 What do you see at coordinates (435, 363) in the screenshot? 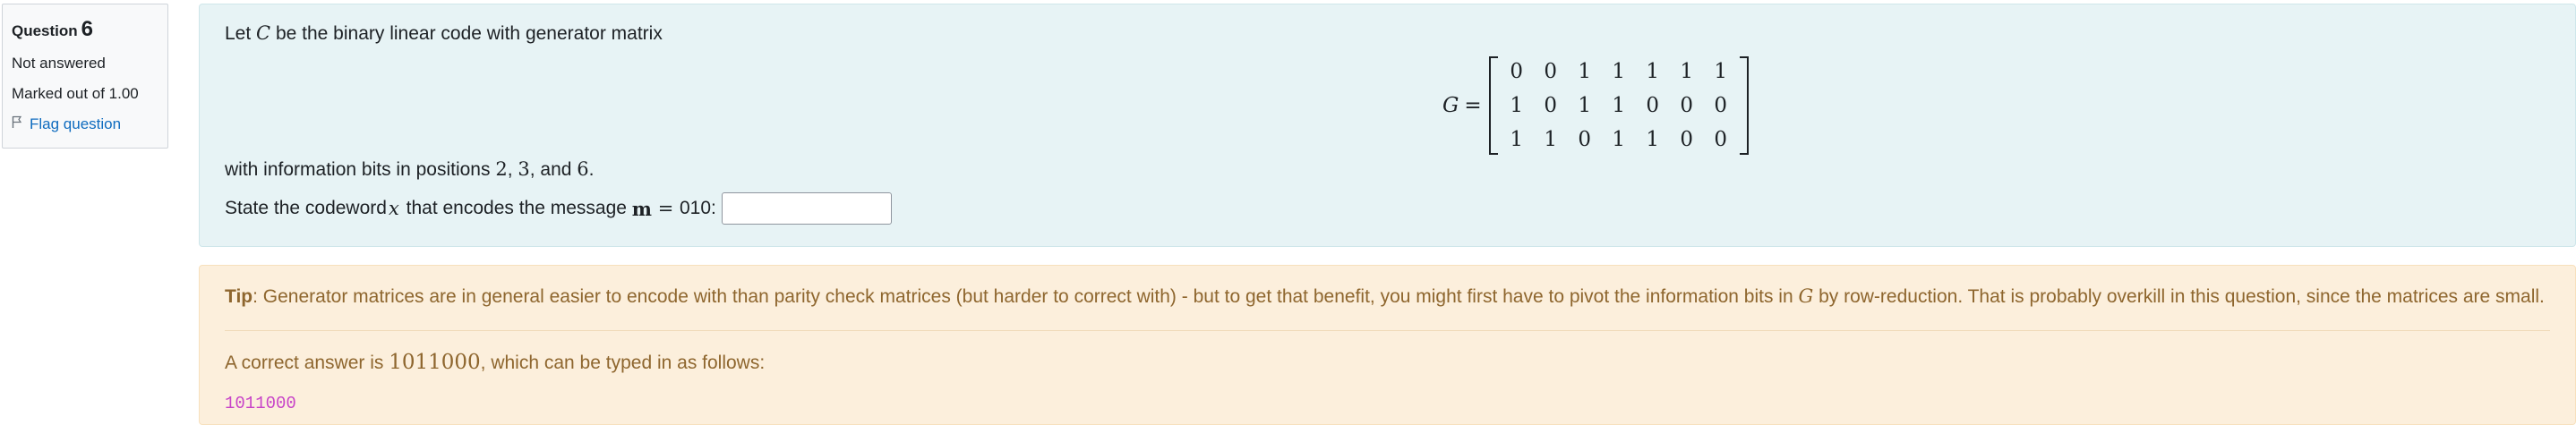
I see `correct-answer-value: 1011000` at bounding box center [435, 363].